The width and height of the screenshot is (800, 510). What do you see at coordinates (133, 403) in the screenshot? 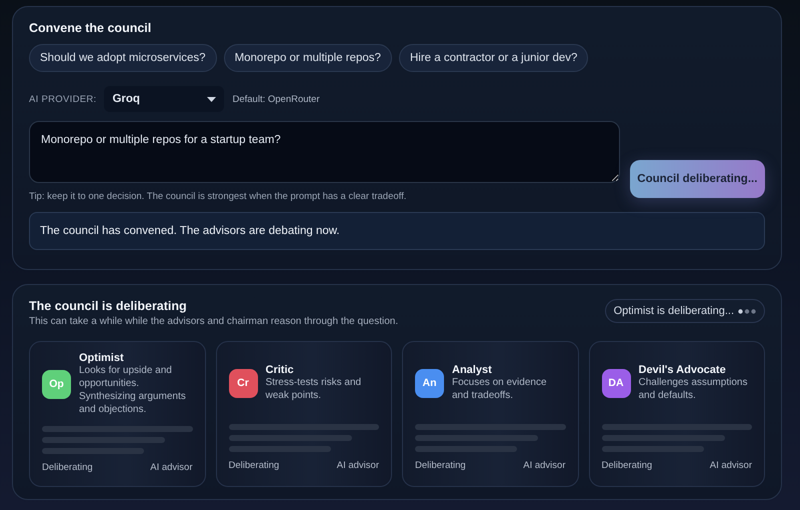
I see `advisor-activity: Synthesizing arguments and objections.` at bounding box center [133, 403].